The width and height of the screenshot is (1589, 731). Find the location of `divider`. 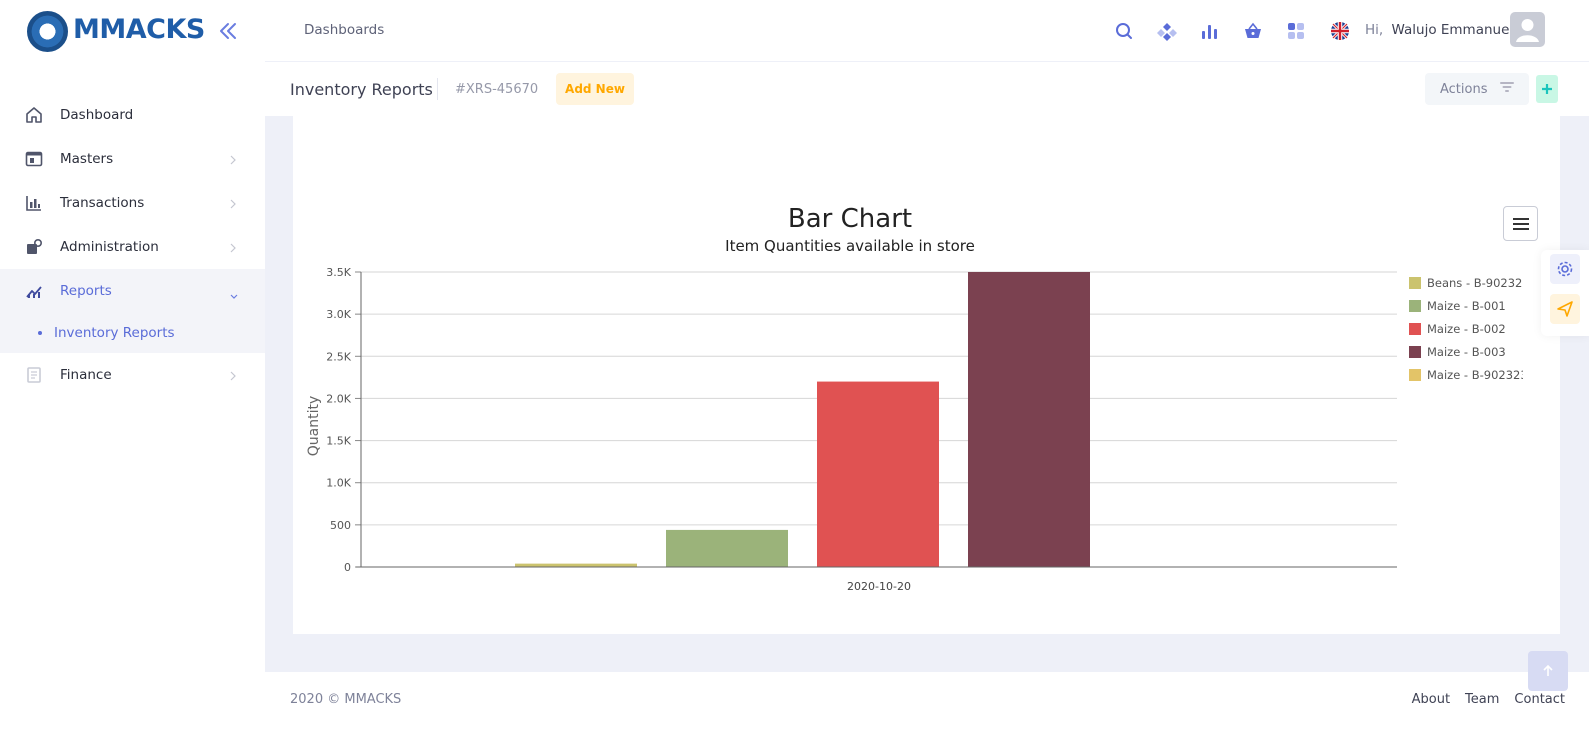

divider is located at coordinates (437, 89).